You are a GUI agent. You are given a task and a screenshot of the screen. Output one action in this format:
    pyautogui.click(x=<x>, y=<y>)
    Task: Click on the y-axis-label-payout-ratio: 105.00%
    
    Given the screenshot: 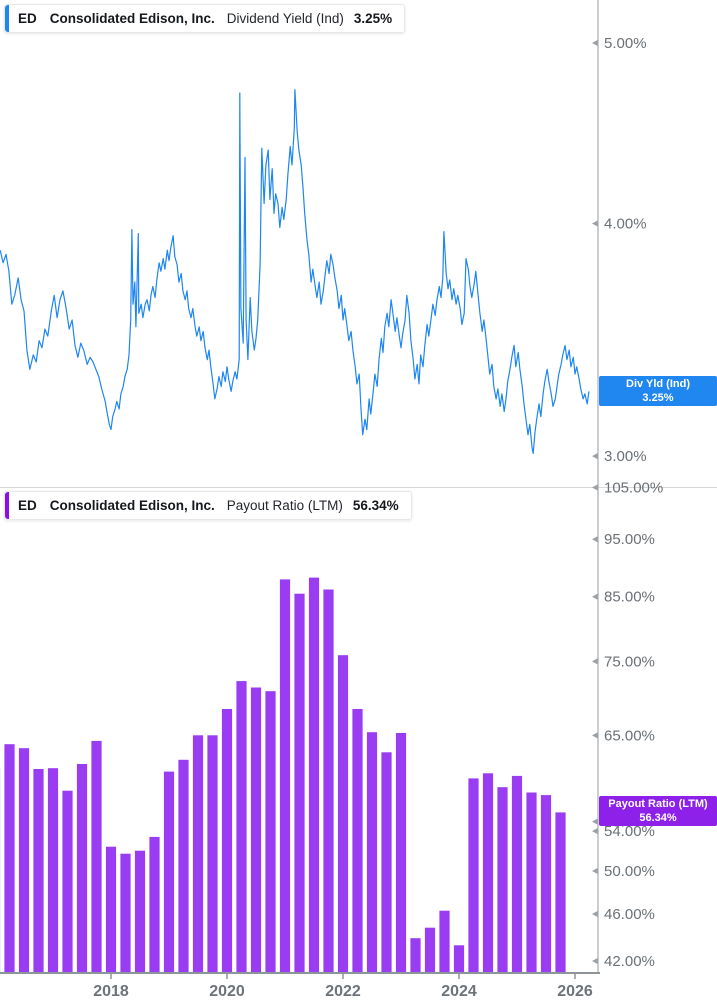 What is the action you would take?
    pyautogui.click(x=633, y=488)
    